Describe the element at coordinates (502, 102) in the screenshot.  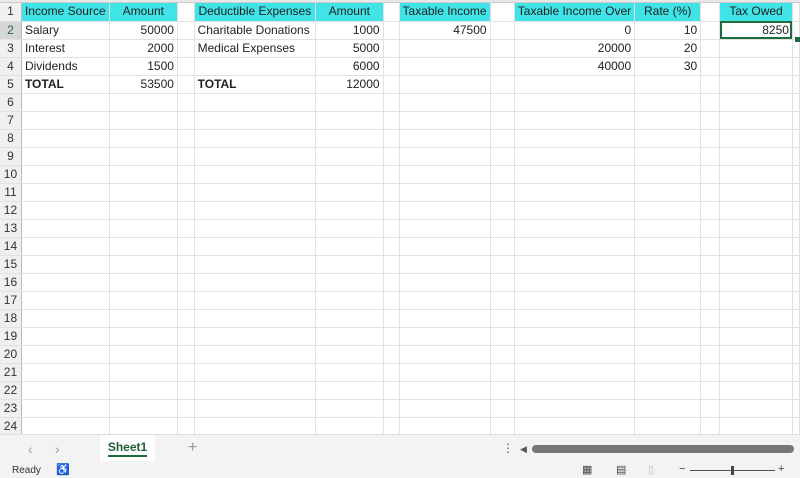
I see `cell-H6` at that location.